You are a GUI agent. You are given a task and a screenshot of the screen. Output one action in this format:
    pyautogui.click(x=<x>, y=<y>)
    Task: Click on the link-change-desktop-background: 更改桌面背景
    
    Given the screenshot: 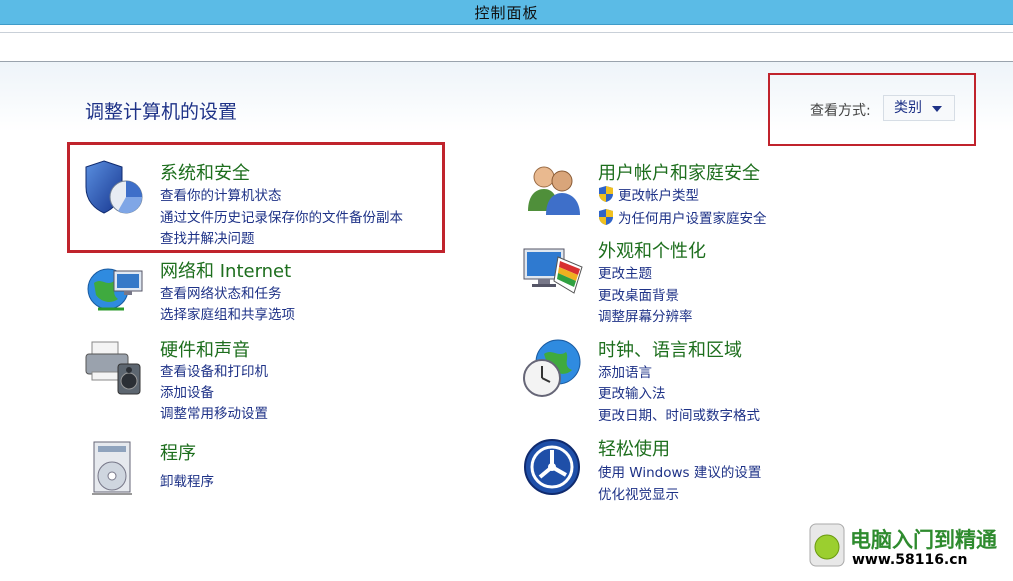 What is the action you would take?
    pyautogui.click(x=638, y=294)
    